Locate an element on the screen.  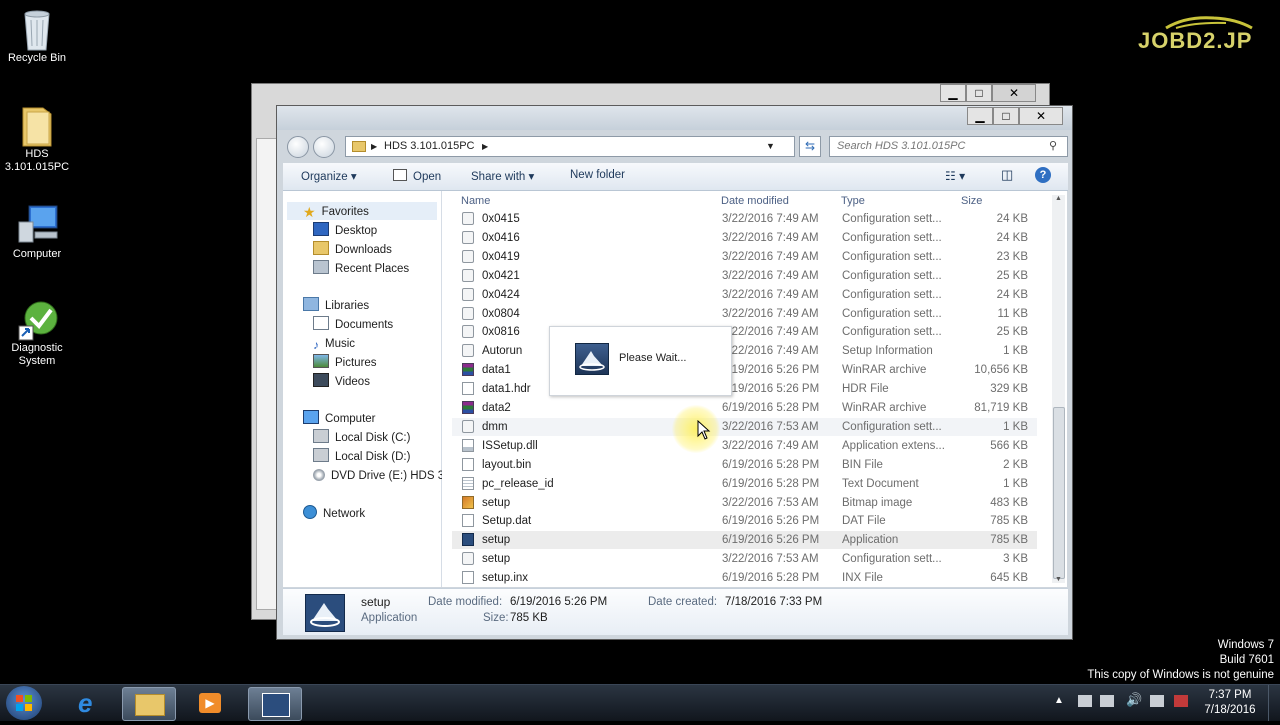
taskbar-setup-installer is located at coordinates (275, 704).